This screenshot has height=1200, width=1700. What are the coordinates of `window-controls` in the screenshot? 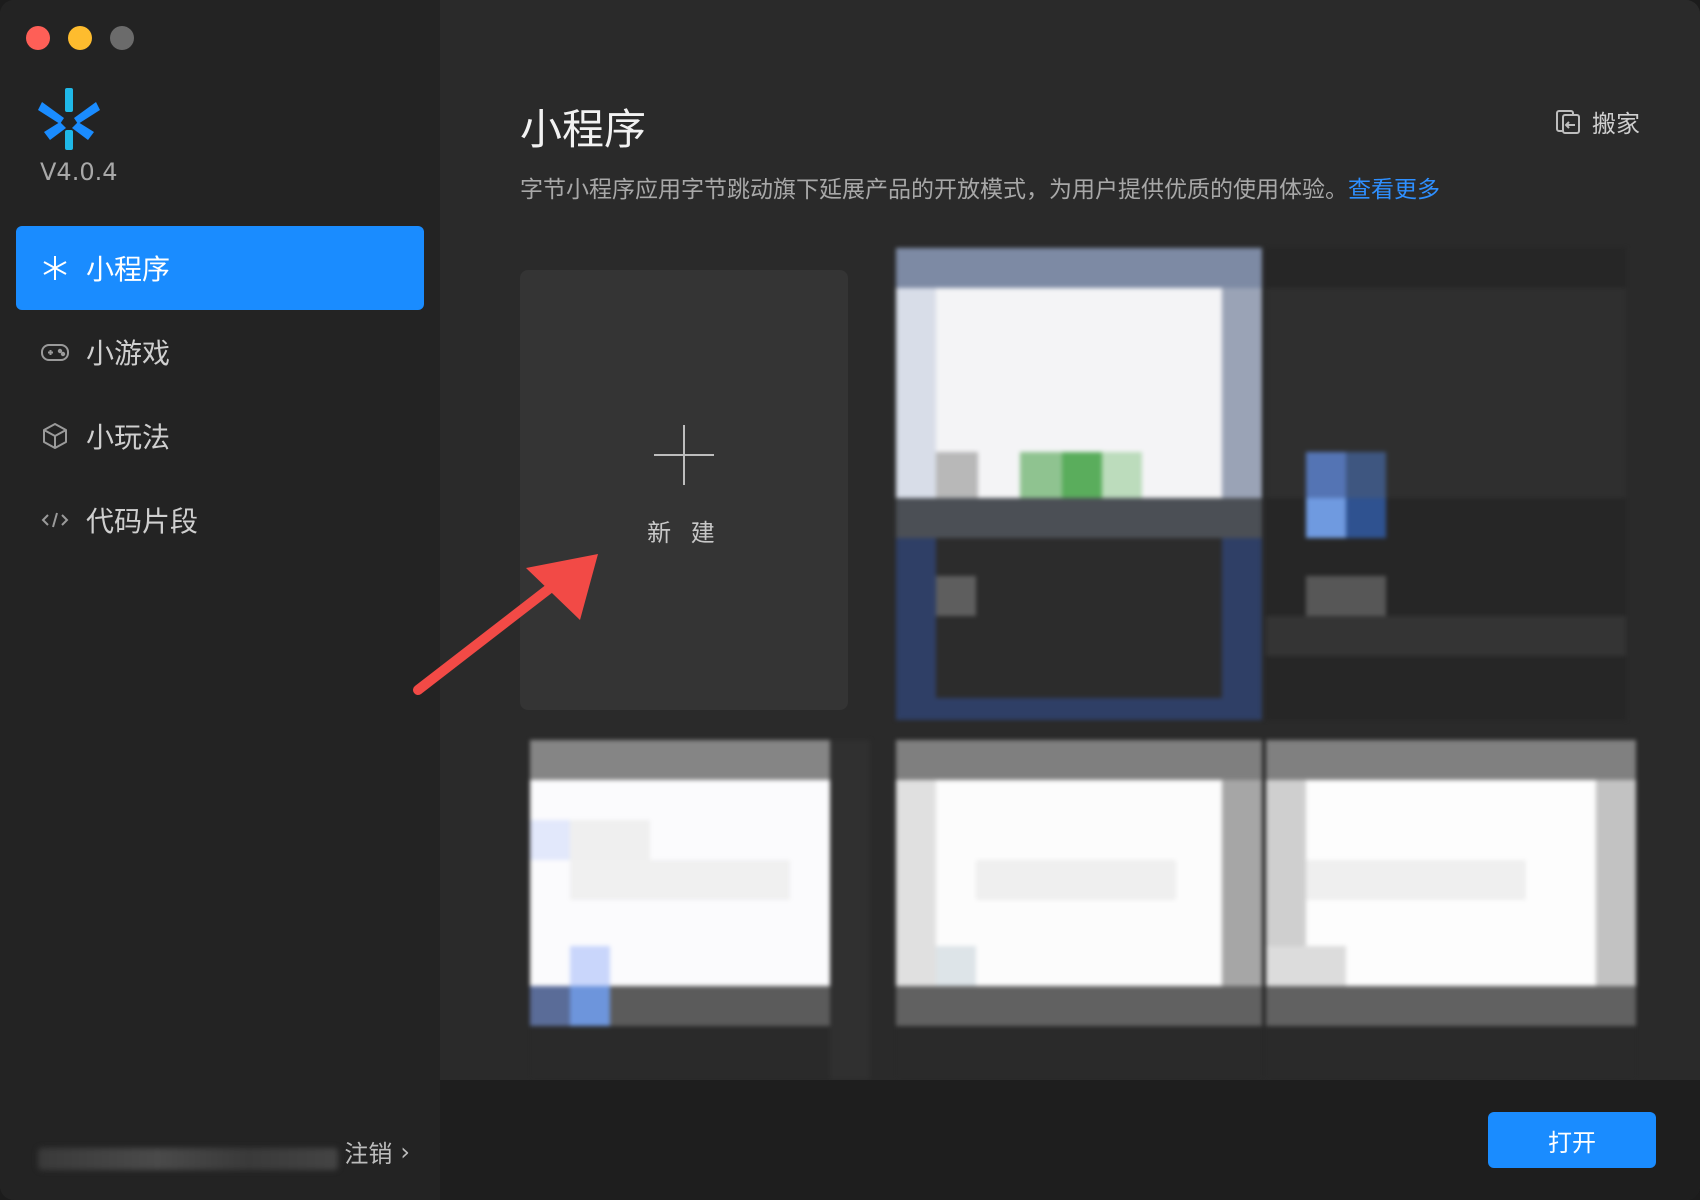 It's located at (80, 38).